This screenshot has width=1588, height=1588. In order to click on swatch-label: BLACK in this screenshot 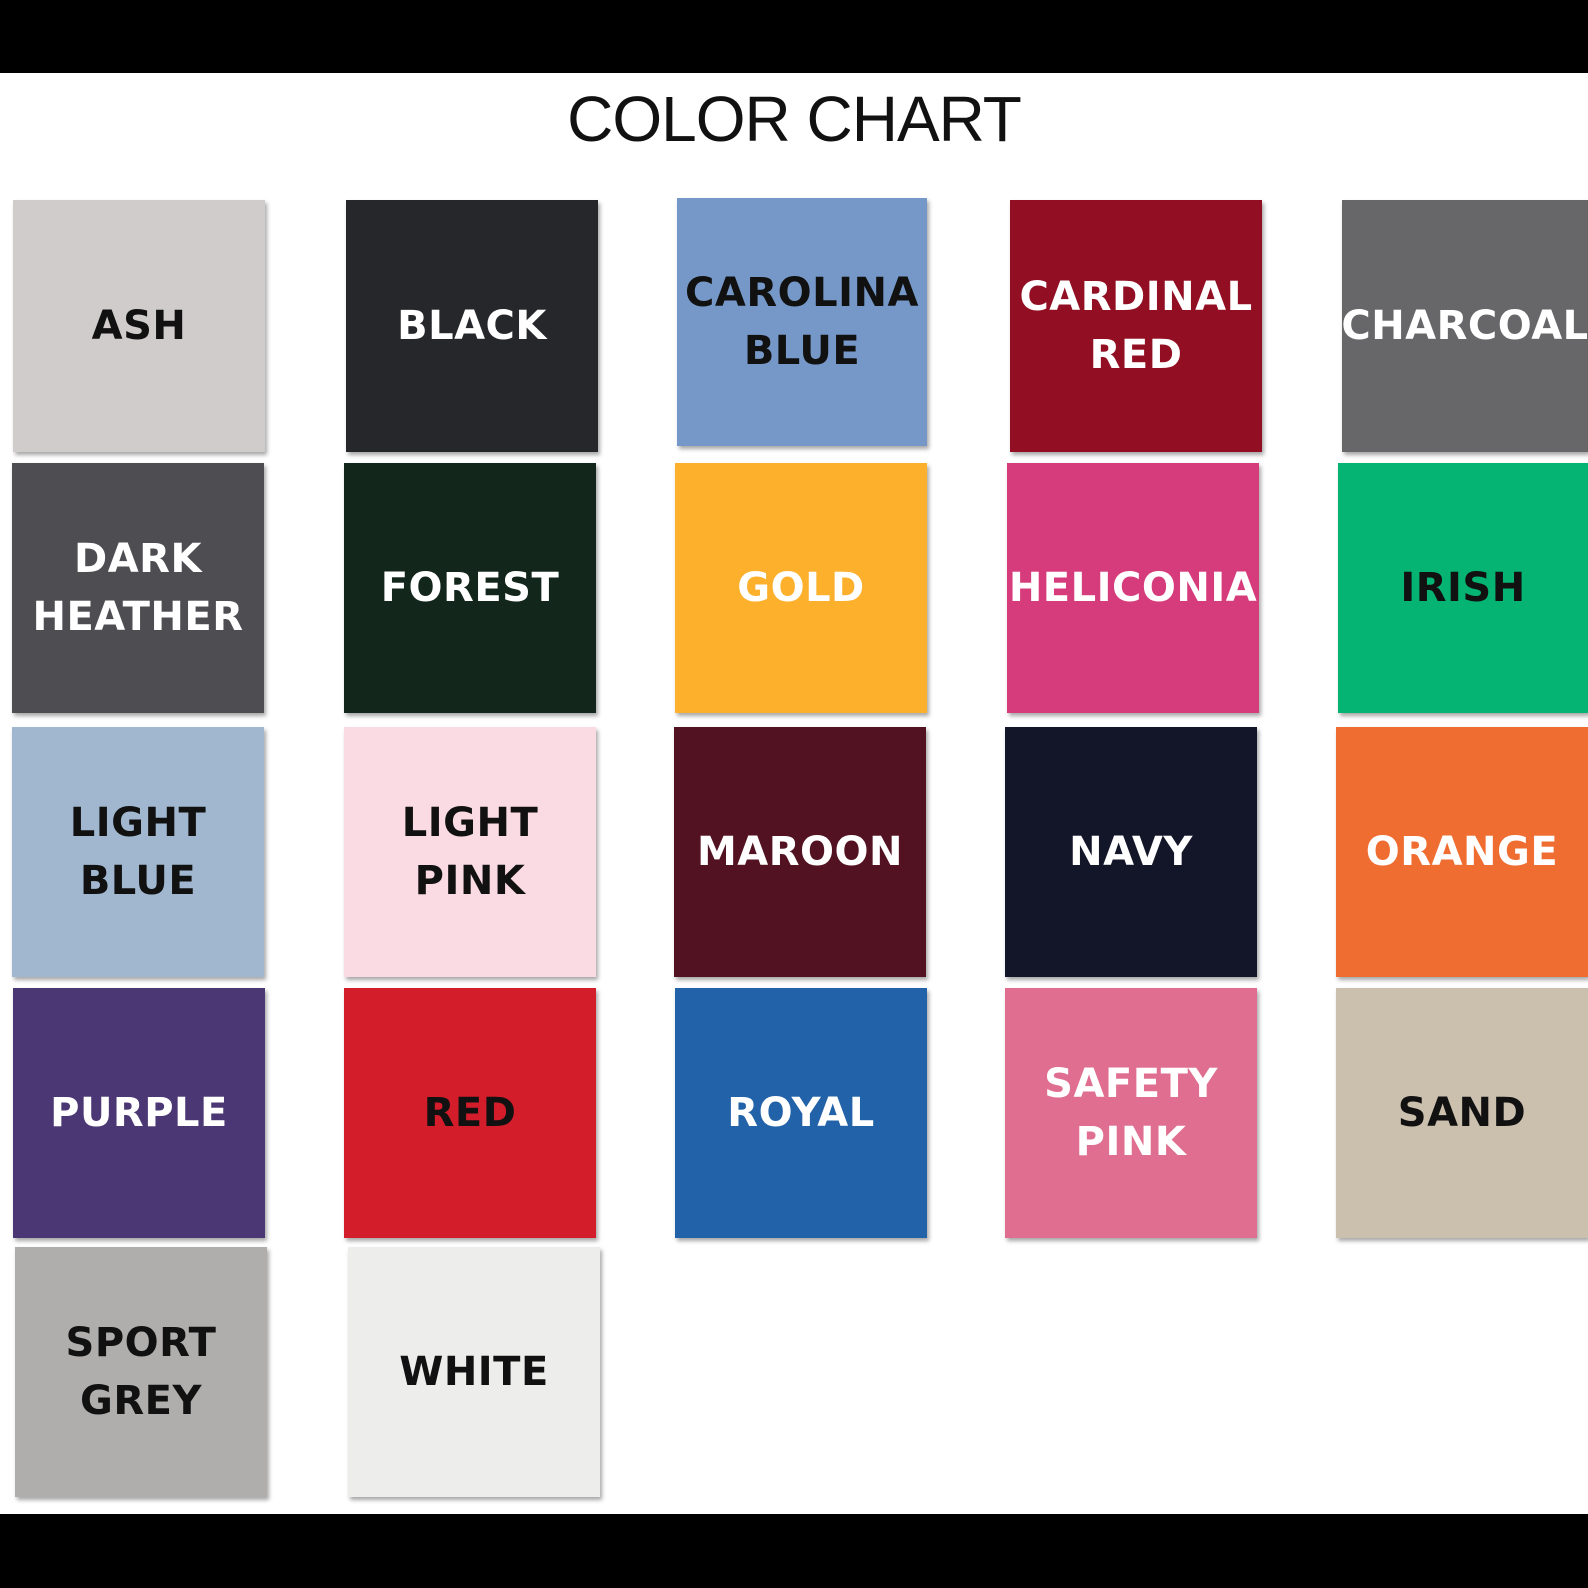, I will do `click(472, 326)`.